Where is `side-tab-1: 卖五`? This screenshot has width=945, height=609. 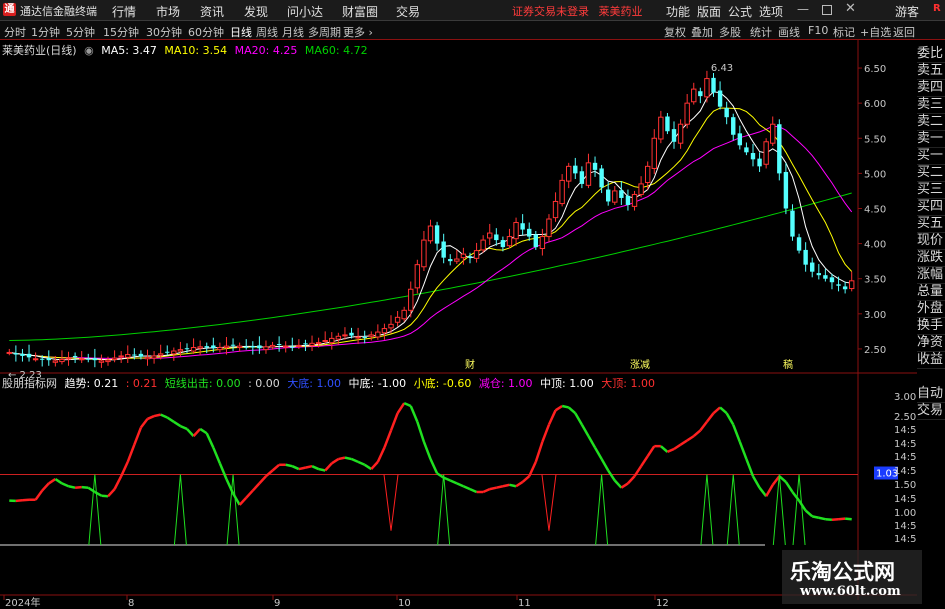
side-tab-1: 卖五 is located at coordinates (931, 71).